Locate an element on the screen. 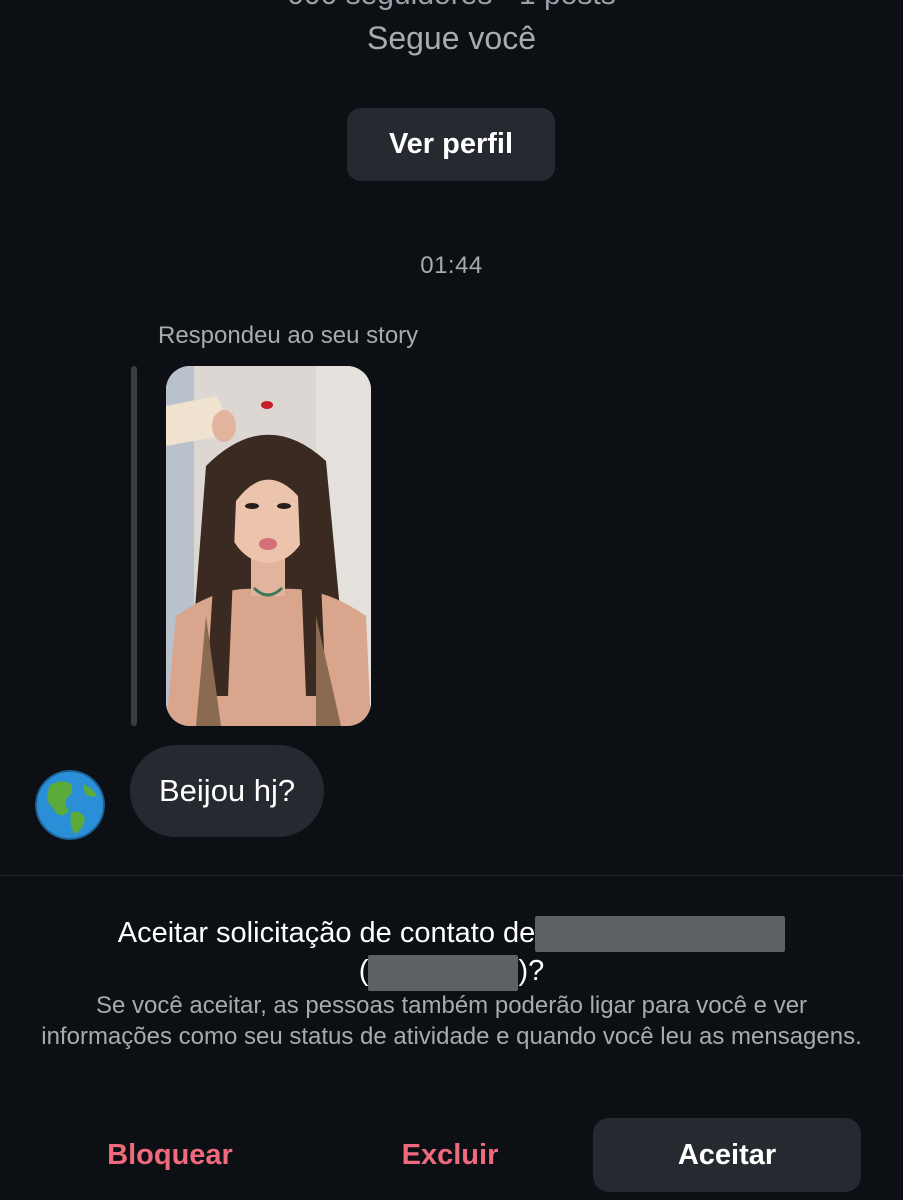 This screenshot has height=1200, width=903. story-image is located at coordinates (268, 546).